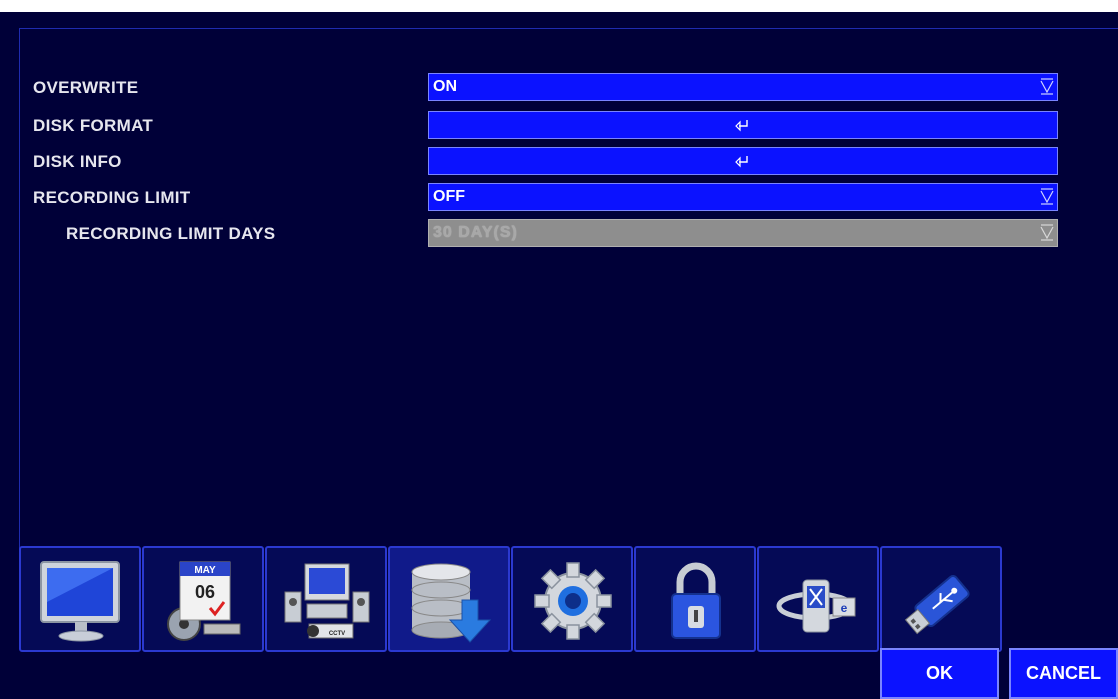 The width and height of the screenshot is (1118, 699). What do you see at coordinates (171, 233) in the screenshot?
I see `recording-limit-days-label: RECORDING LIMIT DAYS` at bounding box center [171, 233].